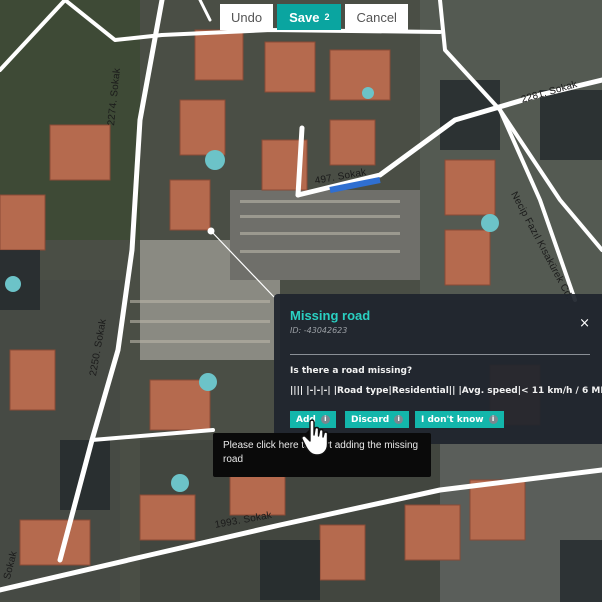  I want to click on dont-know-button: I don't know i, so click(459, 419).